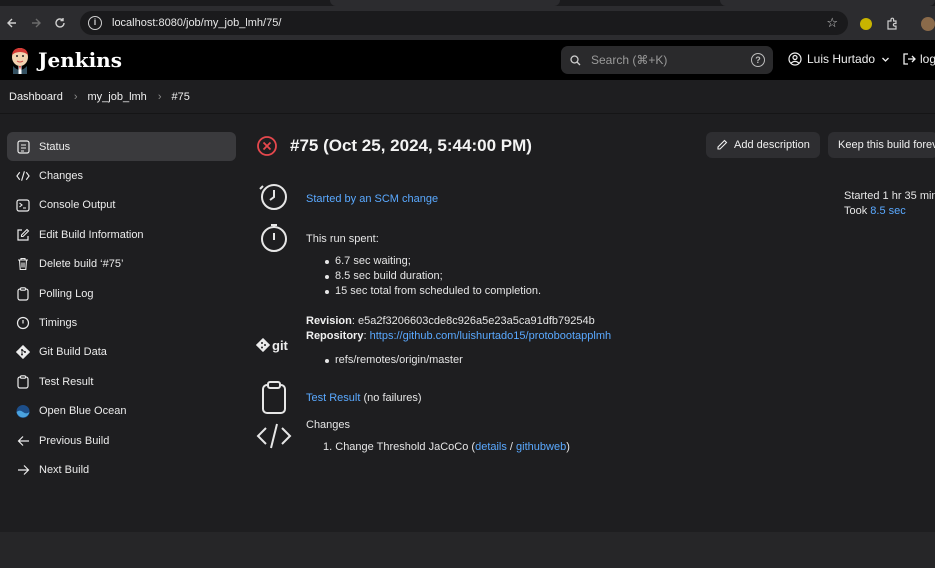 Image resolution: width=935 pixels, height=568 pixels. I want to click on help-icon: ?, so click(758, 60).